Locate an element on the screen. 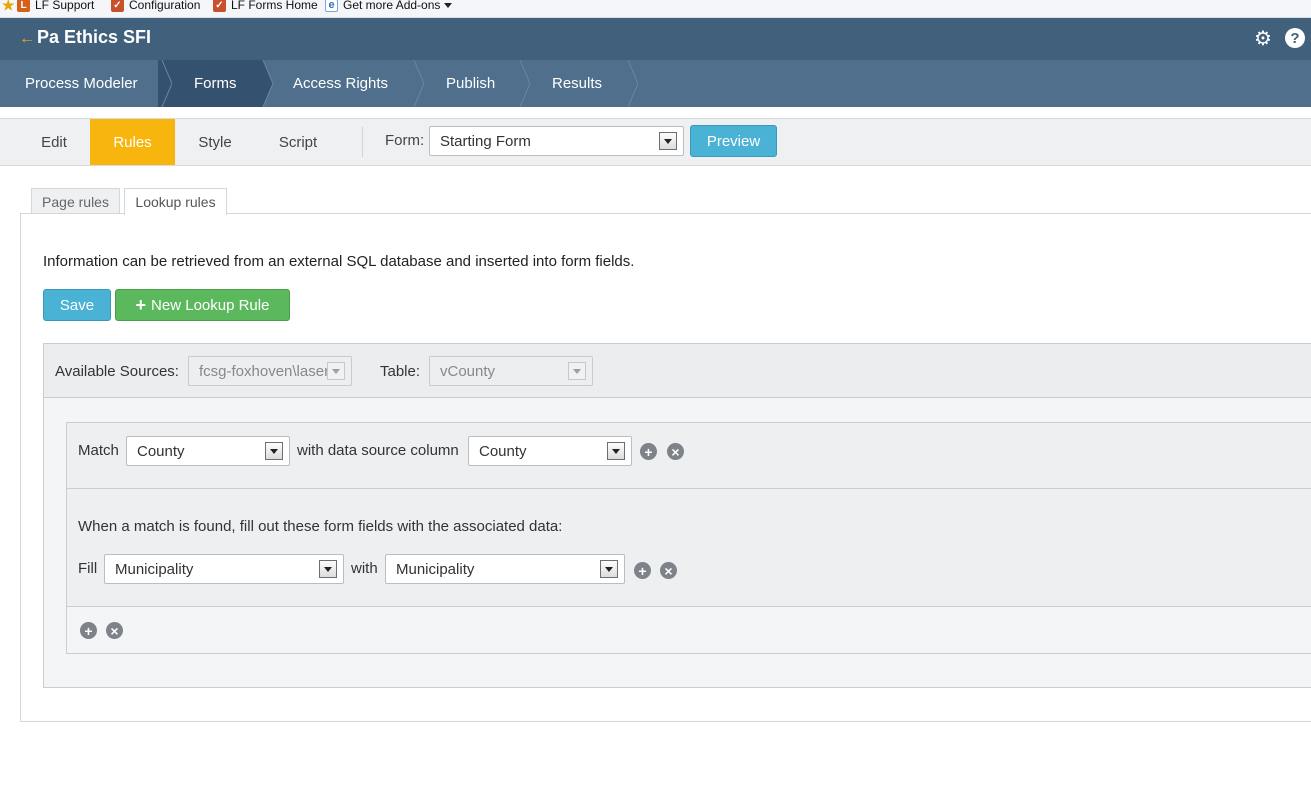  add-condition-icon: + is located at coordinates (648, 451).